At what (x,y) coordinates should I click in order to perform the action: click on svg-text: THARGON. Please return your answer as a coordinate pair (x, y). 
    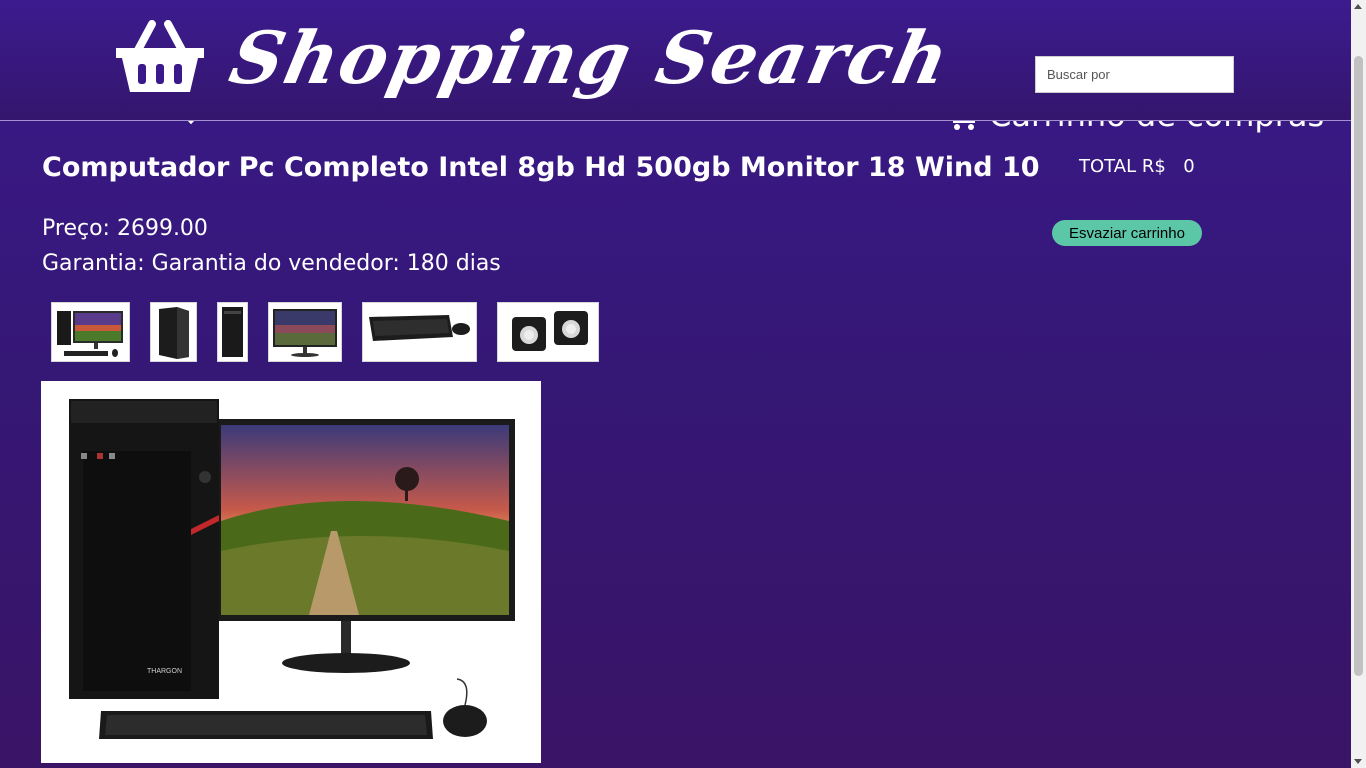
    Looking at the image, I should click on (164, 671).